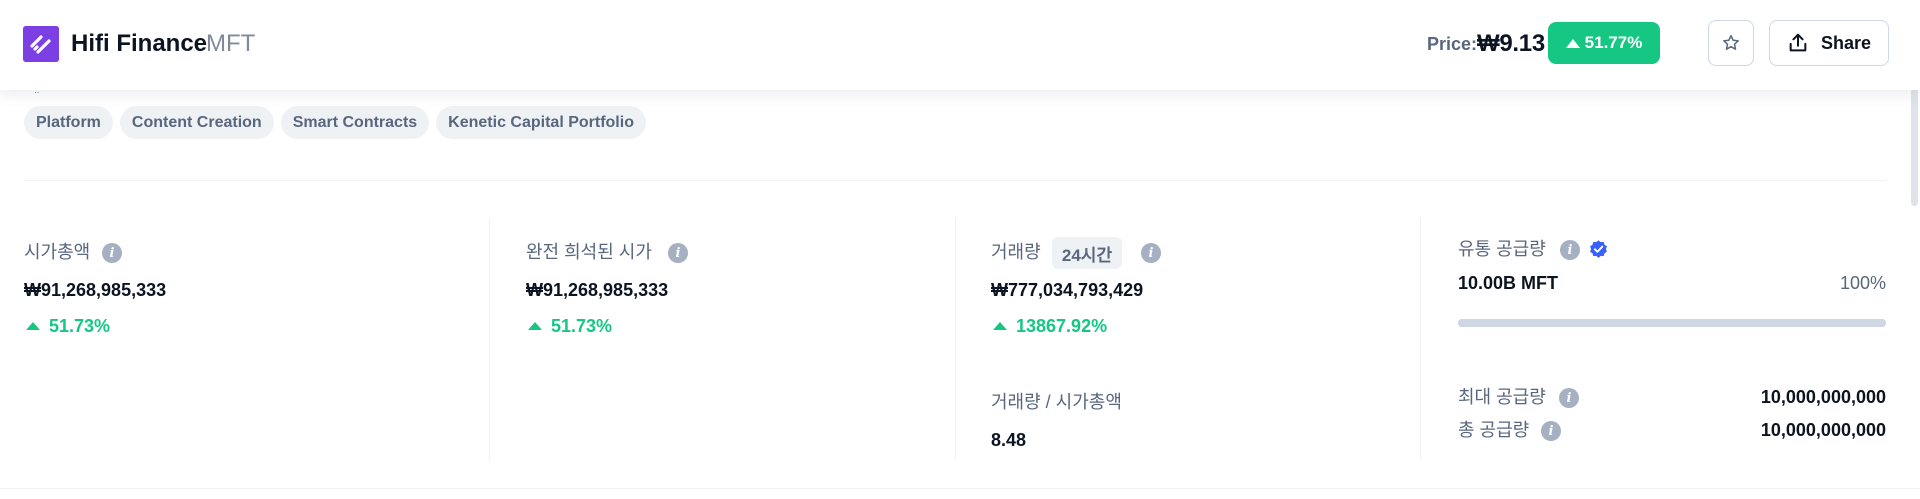 The width and height of the screenshot is (1920, 499). I want to click on total-supply-value: 10,000,000,000, so click(1823, 430).